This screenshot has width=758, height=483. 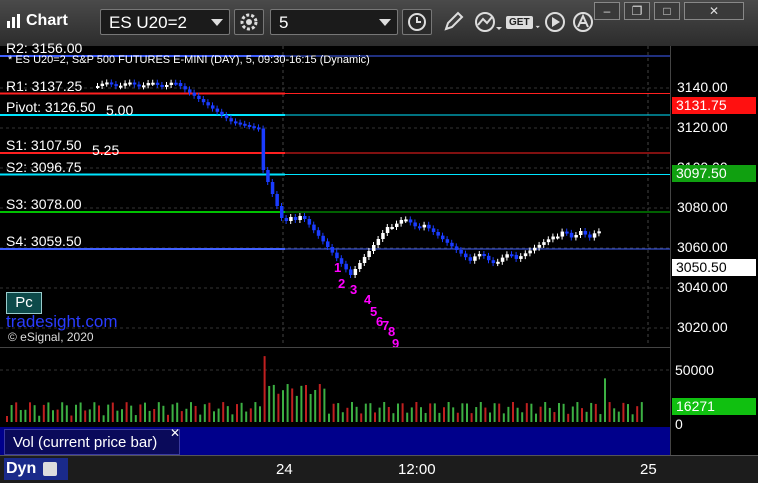 I want to click on chevron-down-icon, so click(x=217, y=22).